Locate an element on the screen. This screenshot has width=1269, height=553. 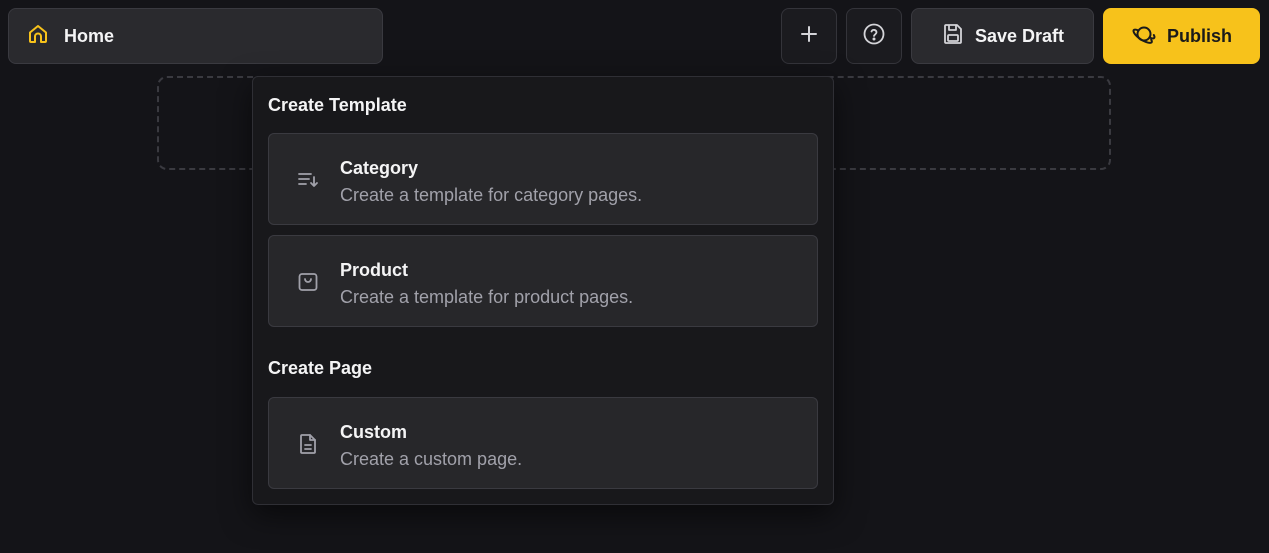
help-button is located at coordinates (874, 36).